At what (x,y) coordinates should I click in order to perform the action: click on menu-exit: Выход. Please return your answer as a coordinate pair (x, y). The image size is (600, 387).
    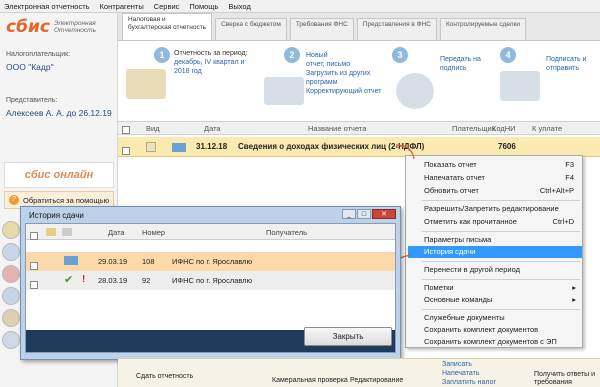
    Looking at the image, I should click on (239, 6).